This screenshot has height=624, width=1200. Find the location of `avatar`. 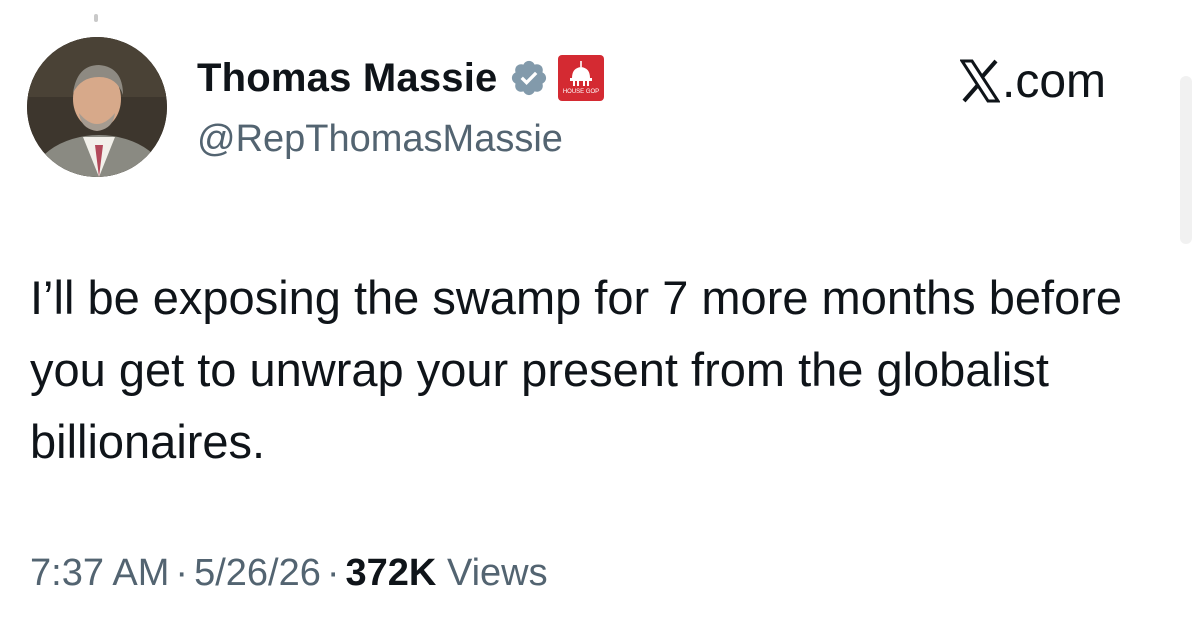

avatar is located at coordinates (97, 107).